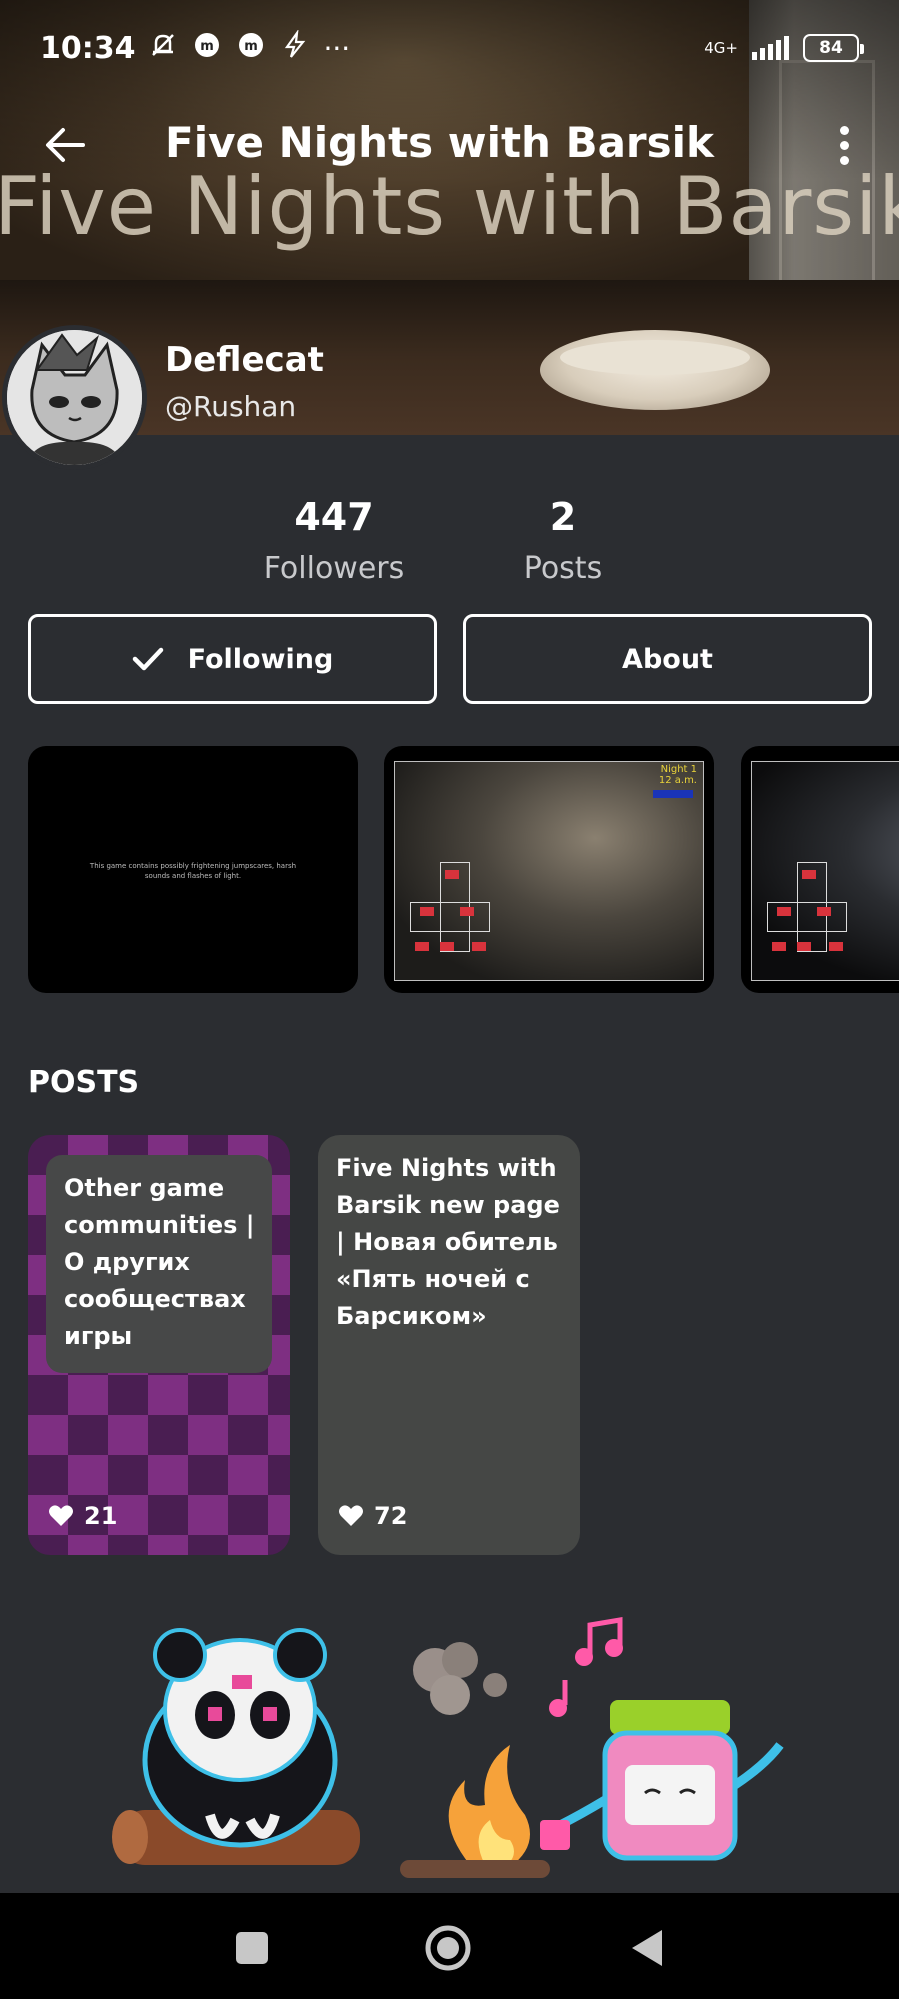 The height and width of the screenshot is (1999, 899). Describe the element at coordinates (372, 1516) in the screenshot. I see `post-likes: 72` at that location.